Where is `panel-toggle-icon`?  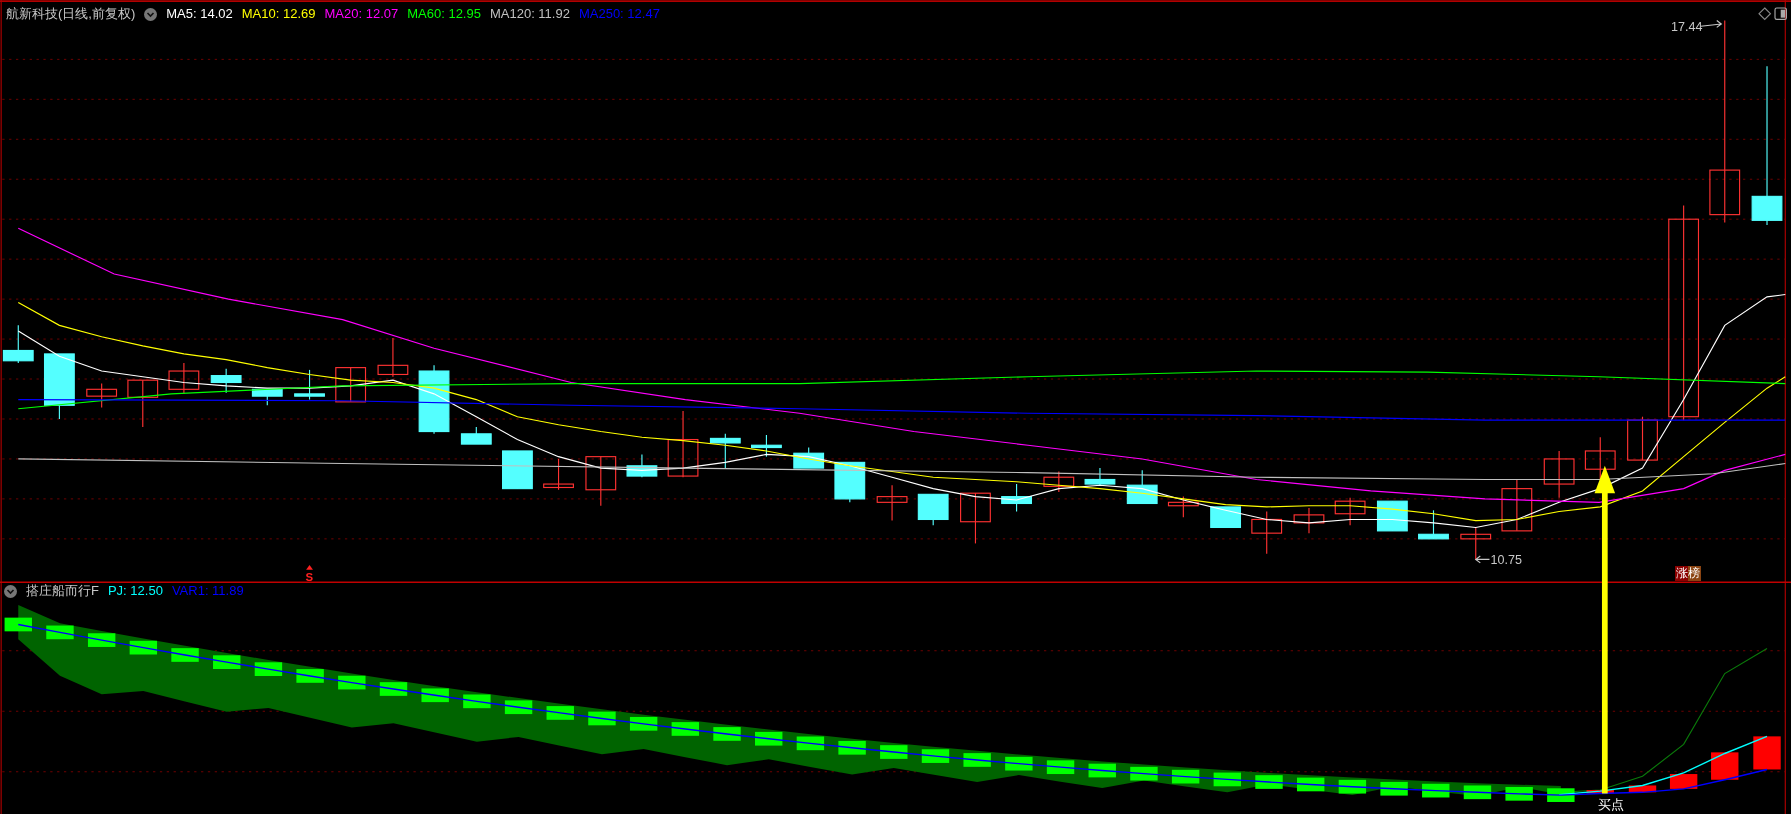 panel-toggle-icon is located at coordinates (1780, 13).